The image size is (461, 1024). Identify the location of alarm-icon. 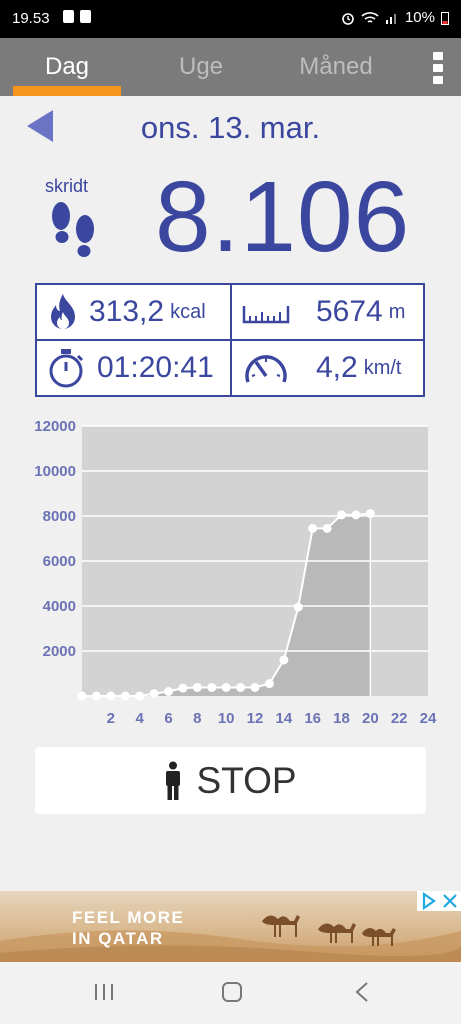
(348, 18).